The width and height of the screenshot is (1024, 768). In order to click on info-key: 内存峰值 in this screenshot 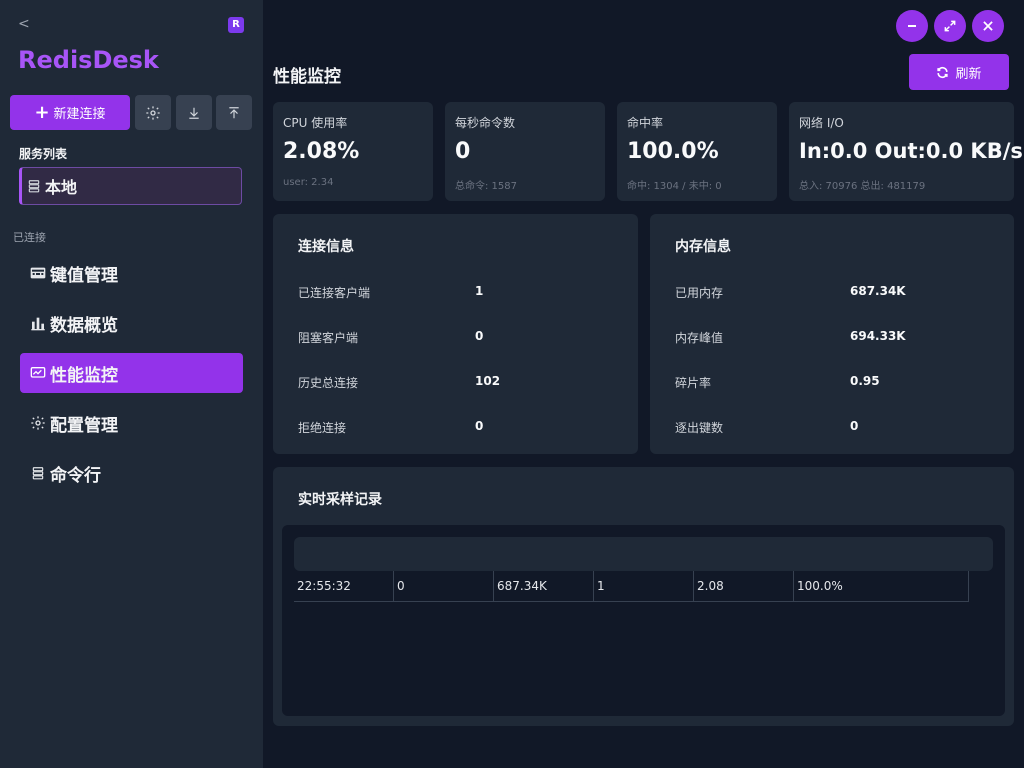, I will do `click(699, 338)`.